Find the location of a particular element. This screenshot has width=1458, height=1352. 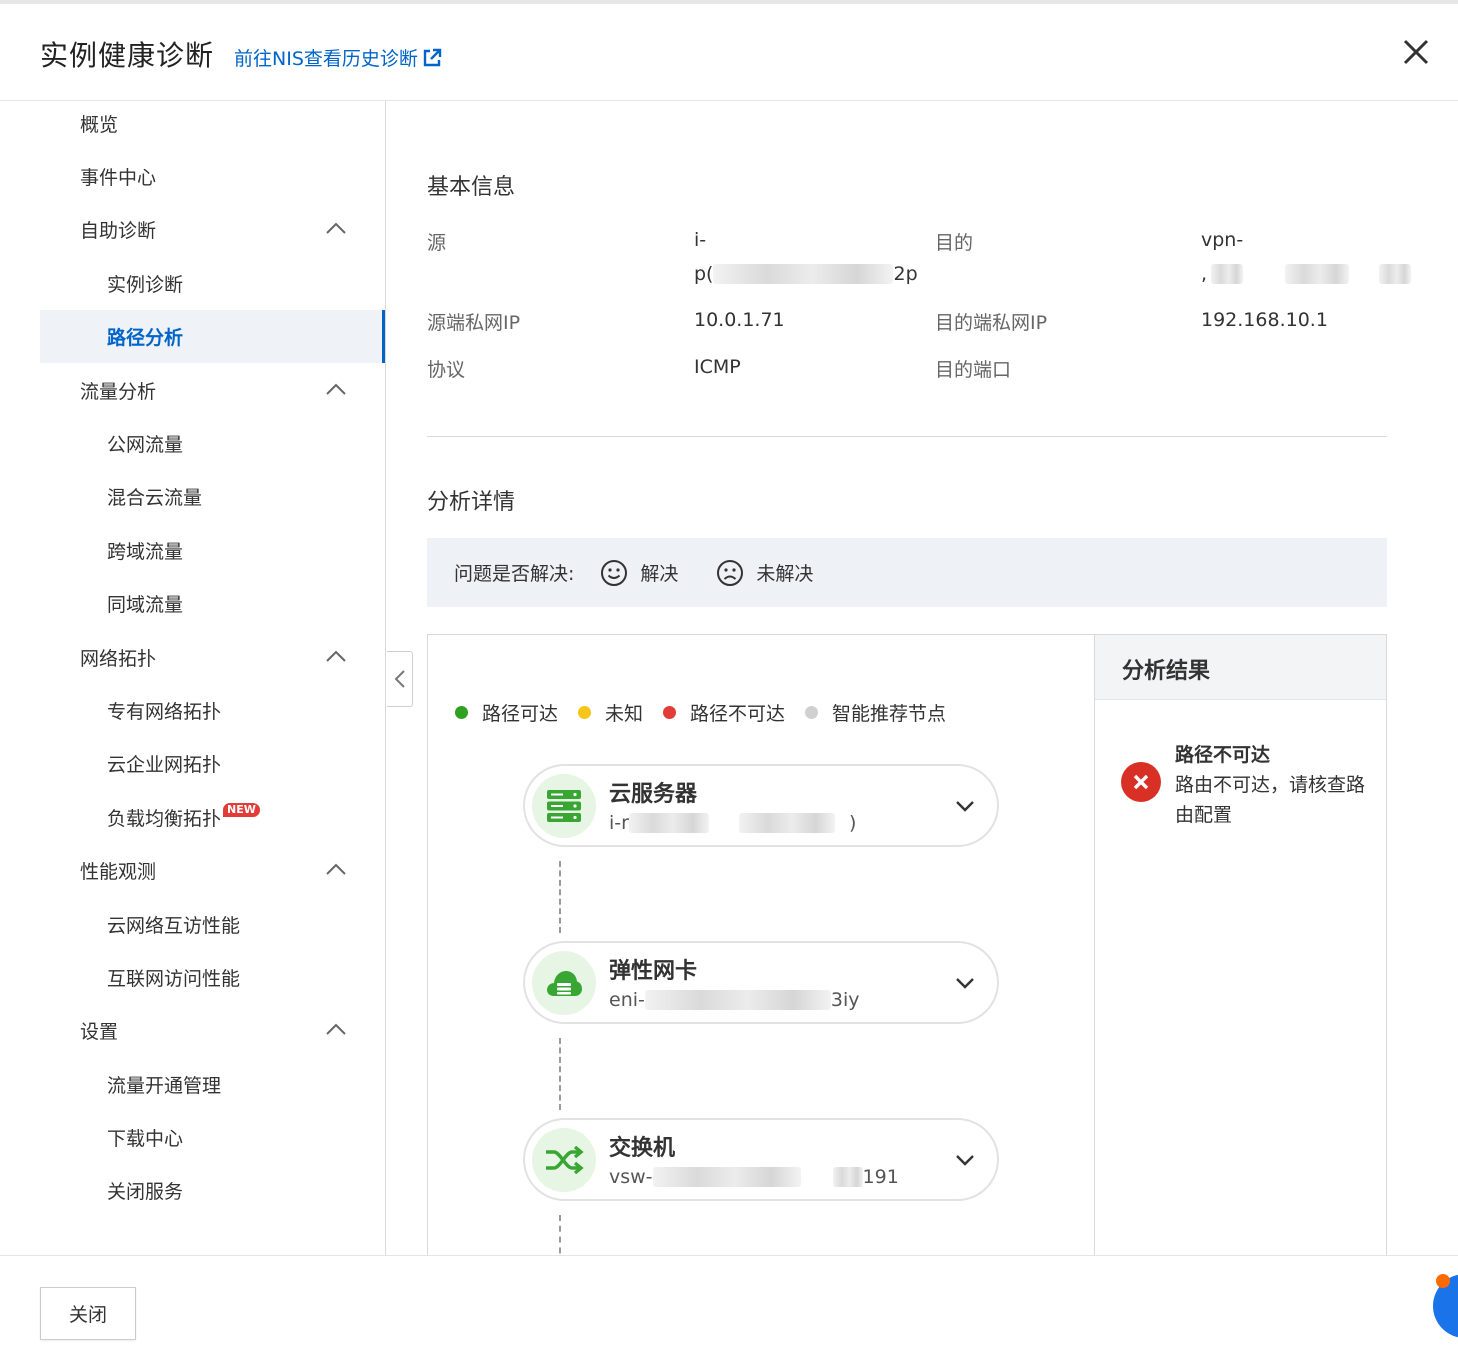

legend-unknown: 未知 is located at coordinates (610, 712).